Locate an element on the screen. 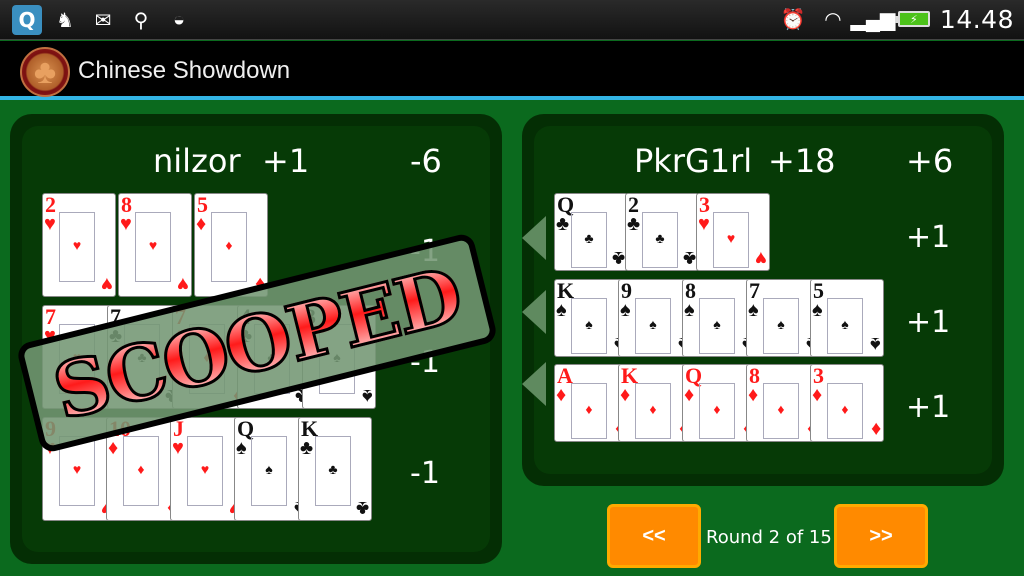  playing-card: K ♣ ♣ ♣ is located at coordinates (335, 469).